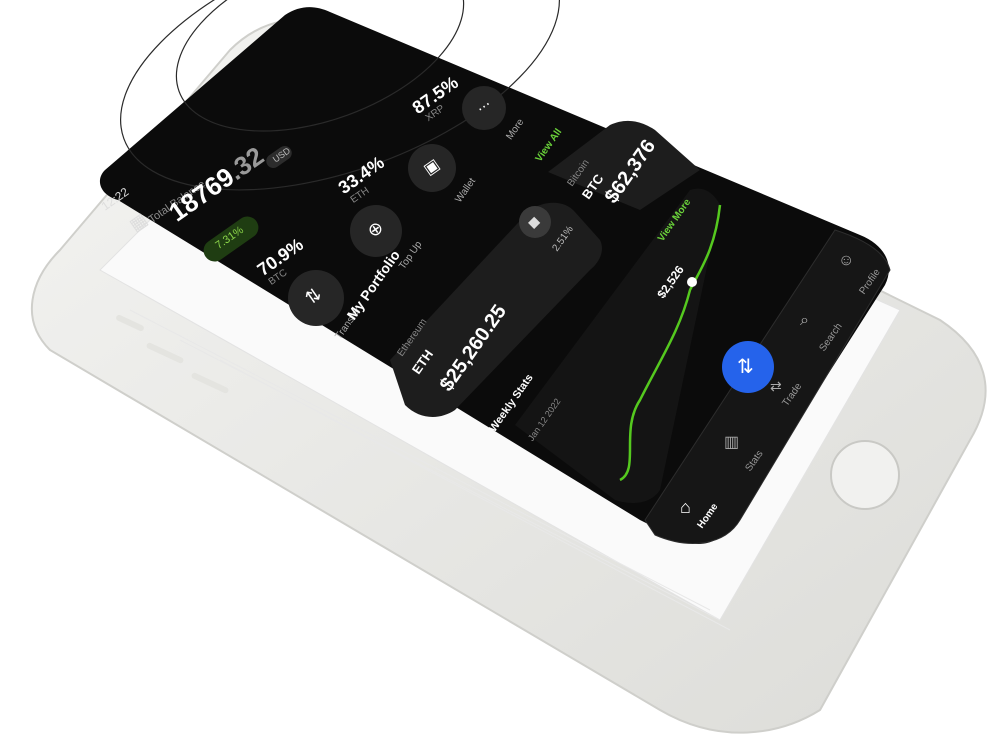 The image size is (1000, 751). What do you see at coordinates (139, 222) in the screenshot?
I see `grid-menu-icon: ▦` at bounding box center [139, 222].